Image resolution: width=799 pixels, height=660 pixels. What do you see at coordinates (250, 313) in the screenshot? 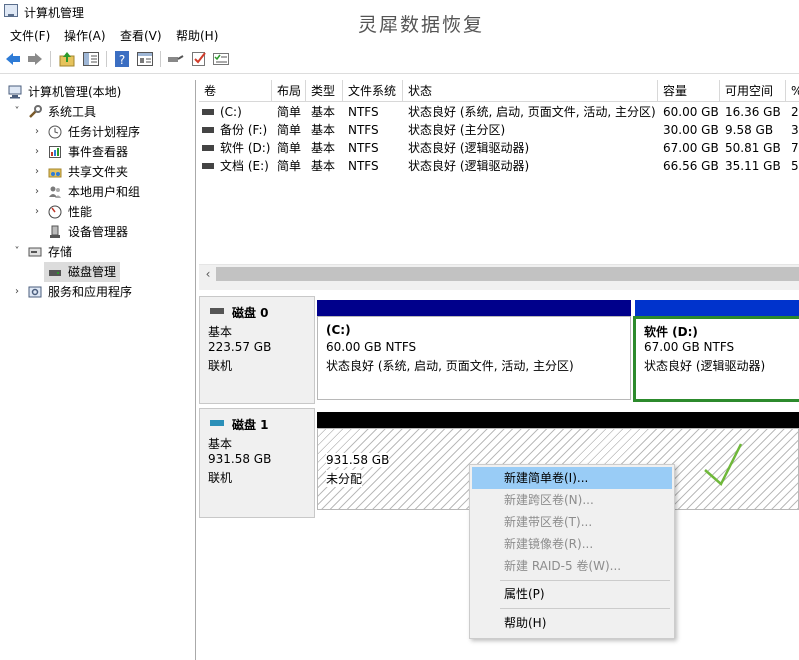
I see `disk-name: 磁盘 0` at bounding box center [250, 313].